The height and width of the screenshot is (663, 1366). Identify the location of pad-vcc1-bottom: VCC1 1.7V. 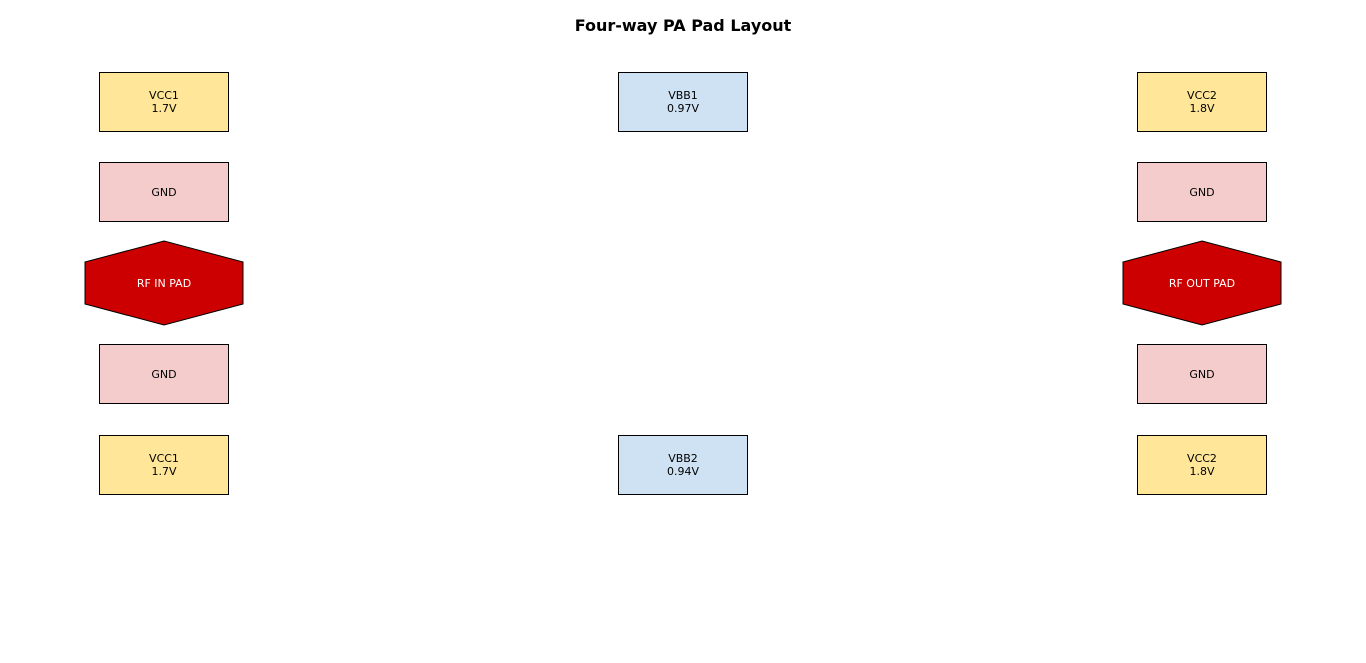
(164, 465).